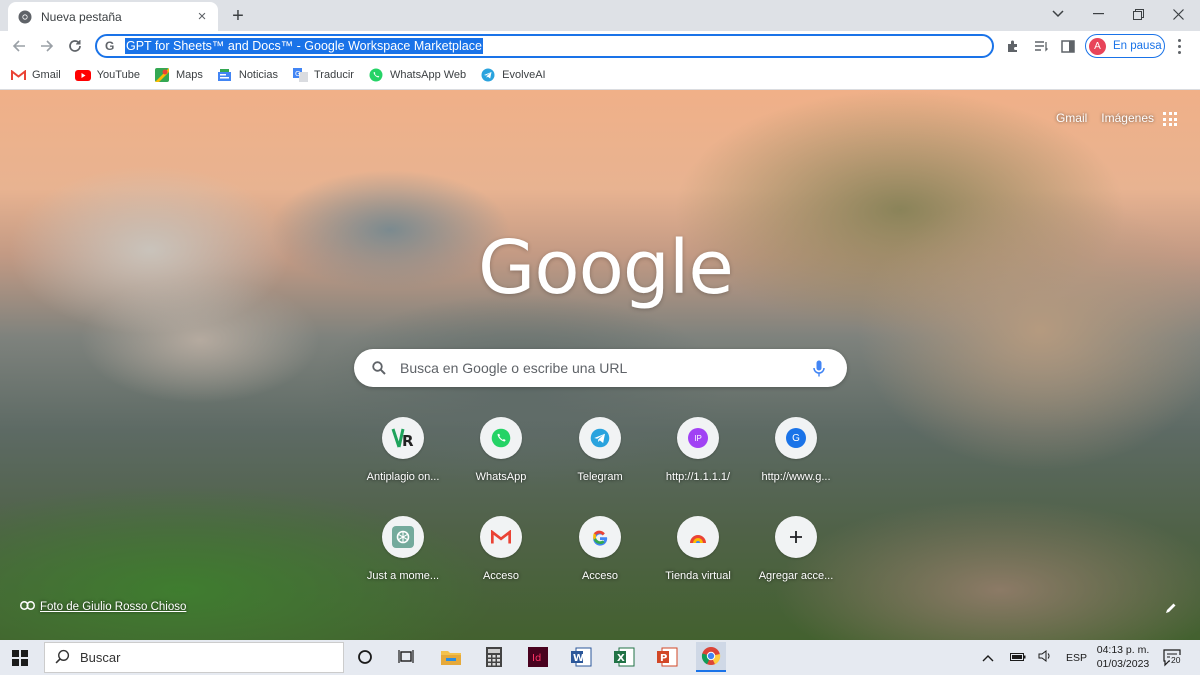 Image resolution: width=1200 pixels, height=675 pixels. I want to click on svg-text: Id, so click(536, 658).